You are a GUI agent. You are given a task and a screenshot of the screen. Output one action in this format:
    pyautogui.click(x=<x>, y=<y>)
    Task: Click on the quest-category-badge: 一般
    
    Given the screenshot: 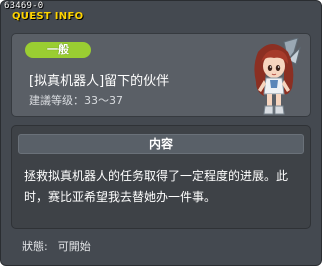 What is the action you would take?
    pyautogui.click(x=58, y=50)
    